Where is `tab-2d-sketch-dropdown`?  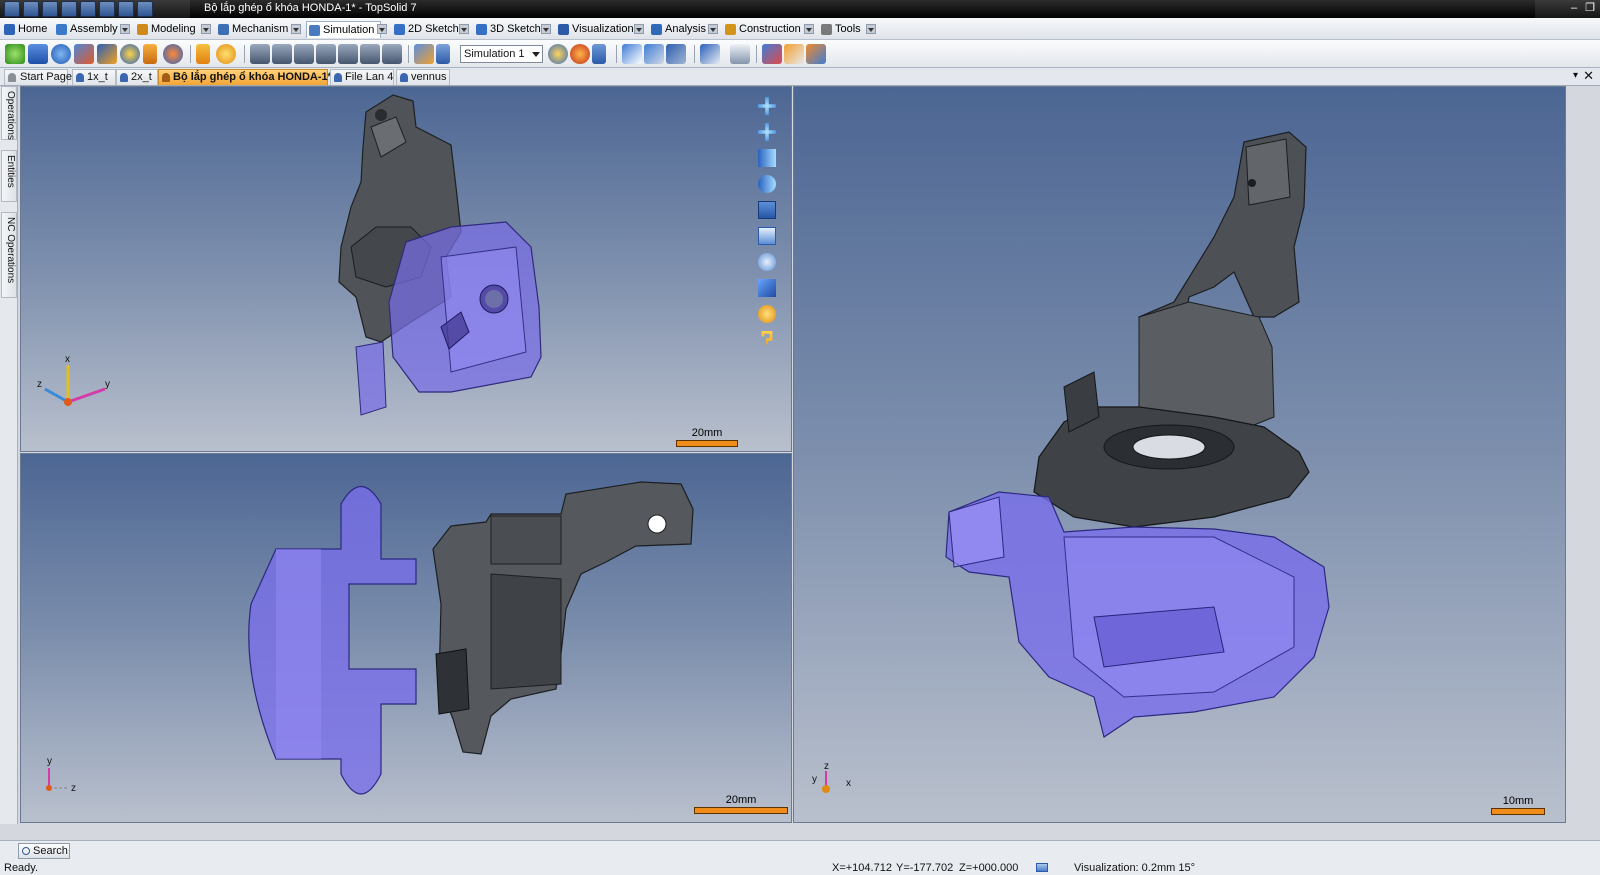
tab-2d-sketch-dropdown is located at coordinates (464, 29).